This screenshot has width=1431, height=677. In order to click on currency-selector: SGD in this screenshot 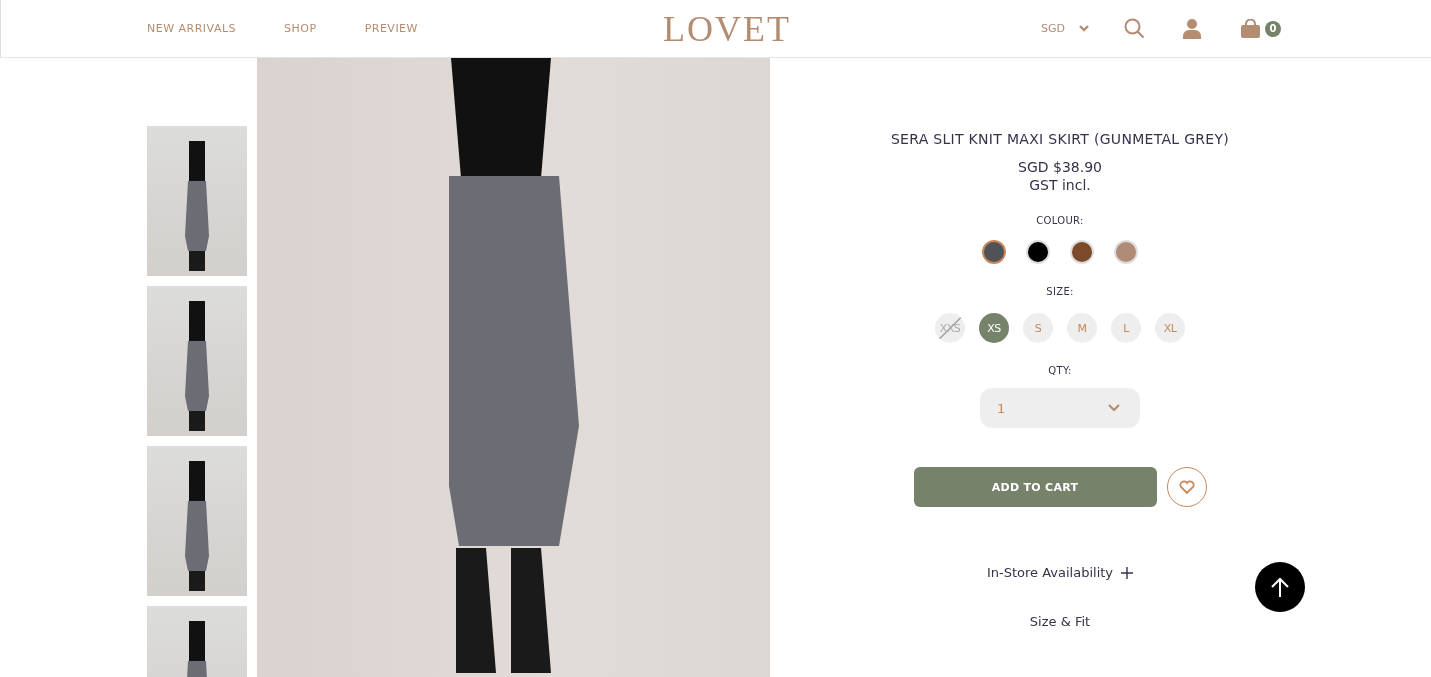, I will do `click(1053, 28)`.